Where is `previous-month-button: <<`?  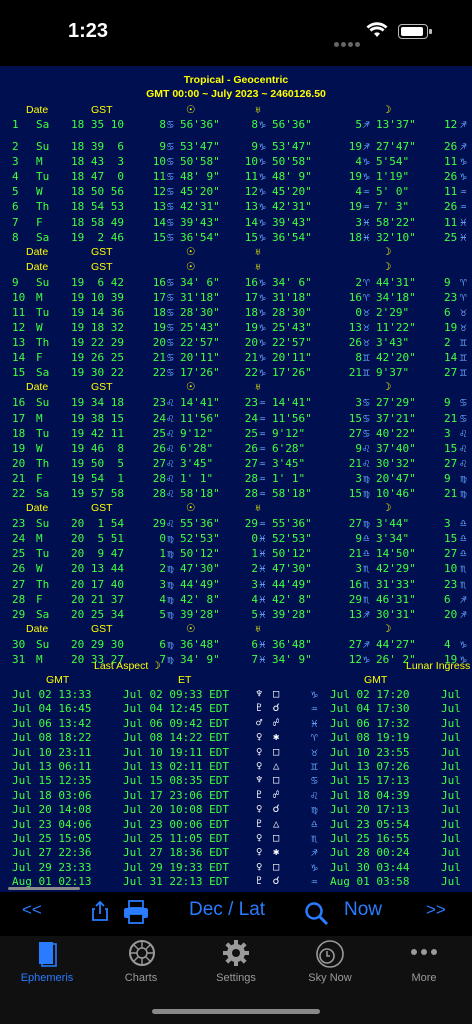
previous-month-button: << is located at coordinates (32, 910).